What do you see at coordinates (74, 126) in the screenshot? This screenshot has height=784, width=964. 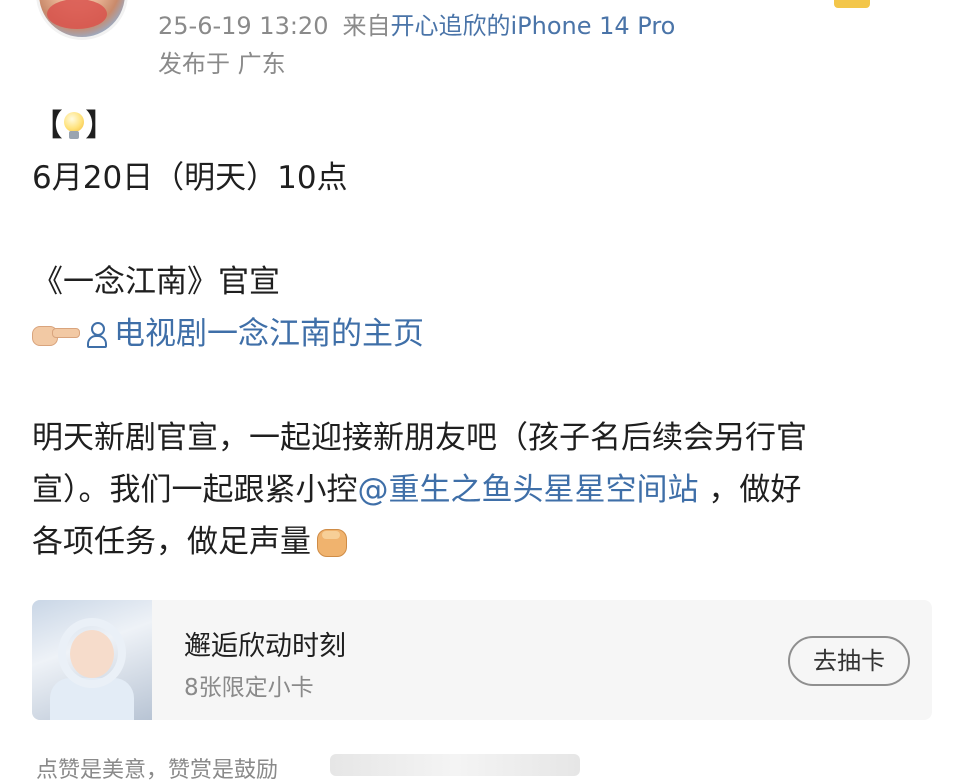 I see `lightbulb-icon` at bounding box center [74, 126].